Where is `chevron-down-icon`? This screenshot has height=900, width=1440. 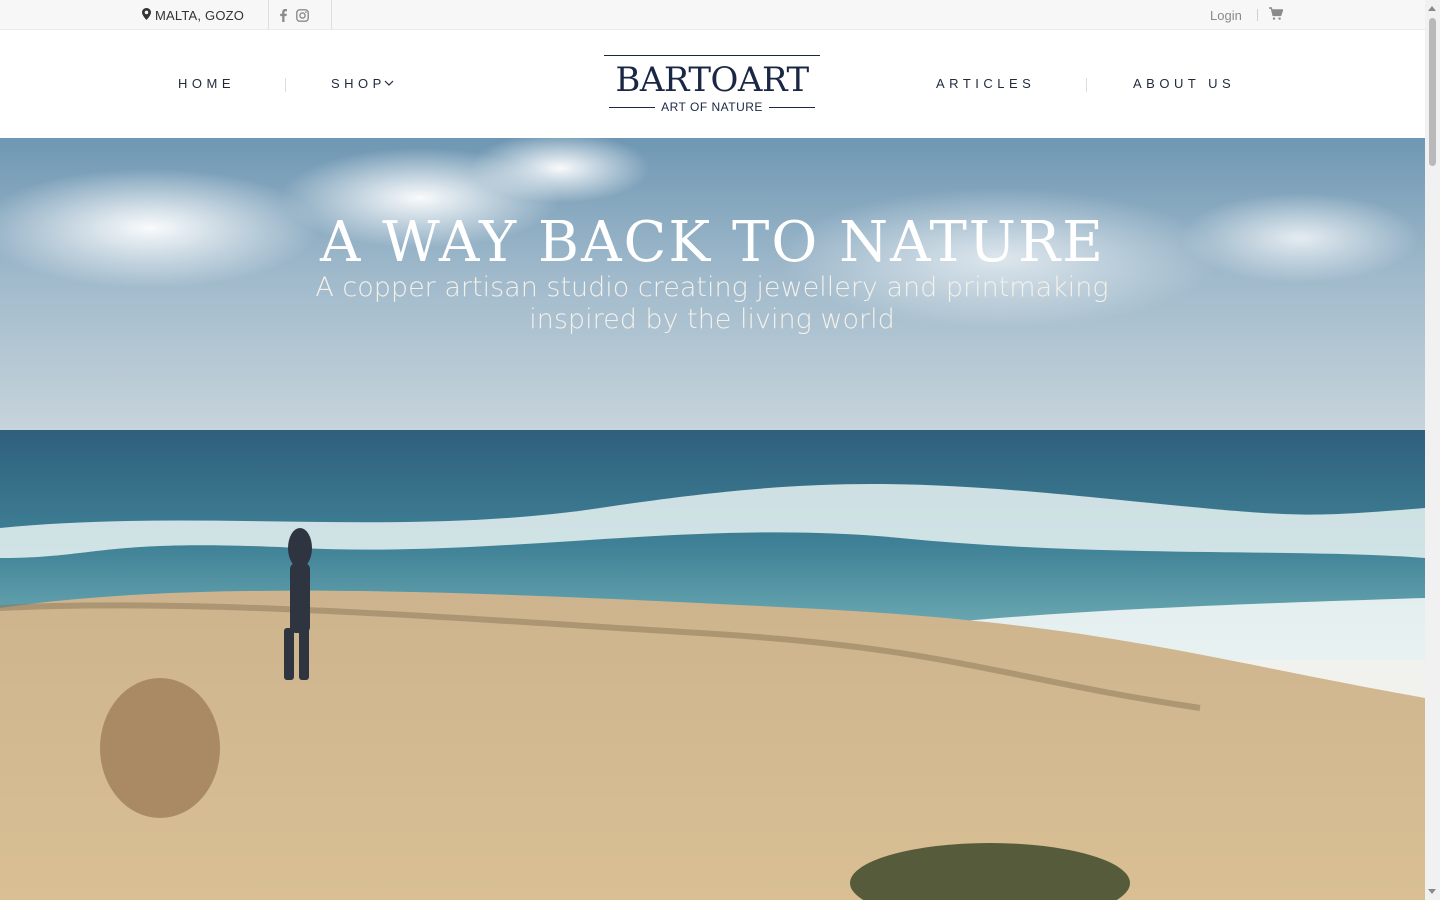 chevron-down-icon is located at coordinates (389, 82).